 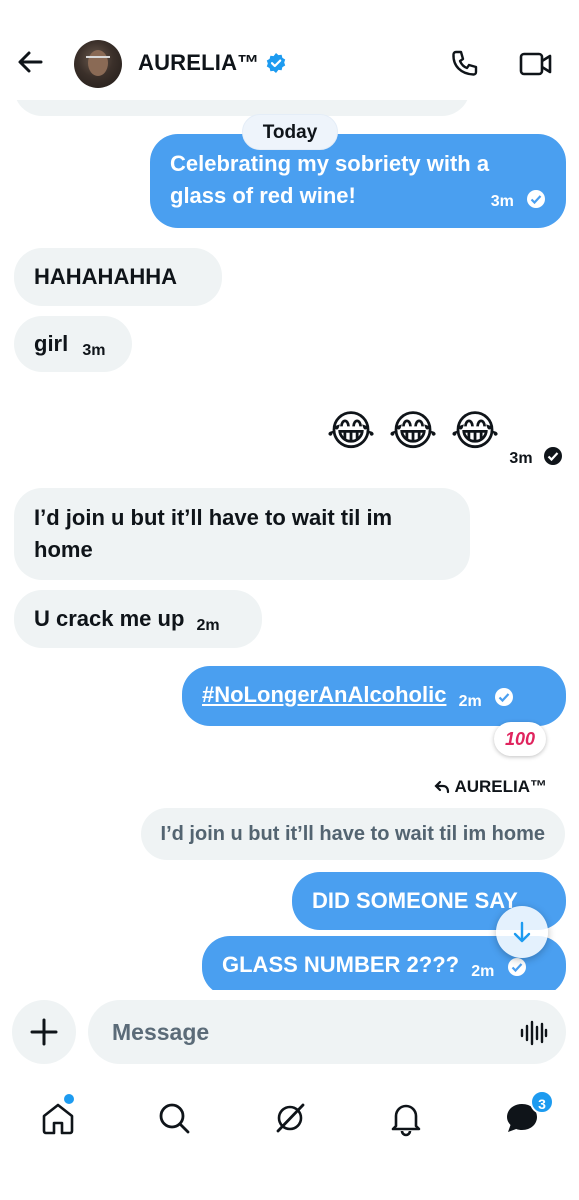 What do you see at coordinates (174, 1118) in the screenshot?
I see `search-icon` at bounding box center [174, 1118].